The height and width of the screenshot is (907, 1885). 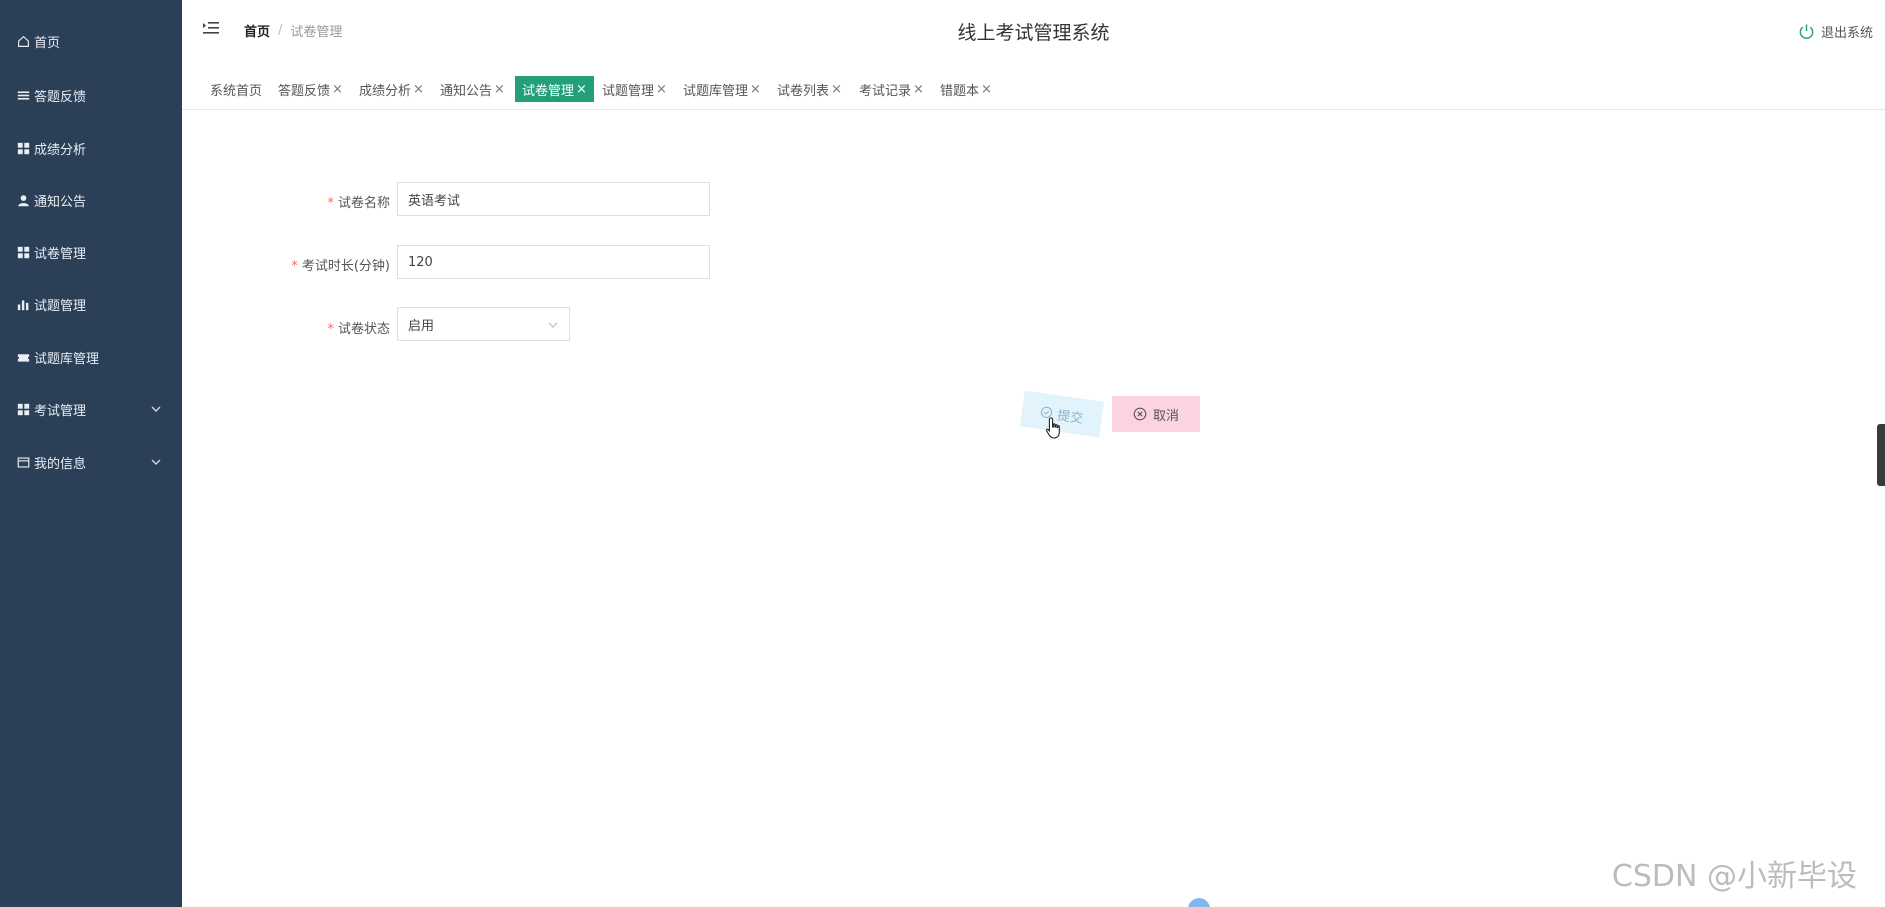 I want to click on paper-status-label: * 试卷状态, so click(x=335, y=327).